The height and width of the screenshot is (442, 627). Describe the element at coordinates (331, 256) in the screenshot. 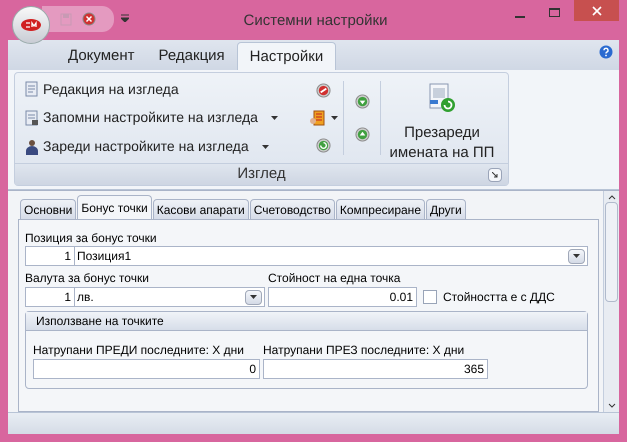

I see `dropdown-field: Позиция1` at that location.